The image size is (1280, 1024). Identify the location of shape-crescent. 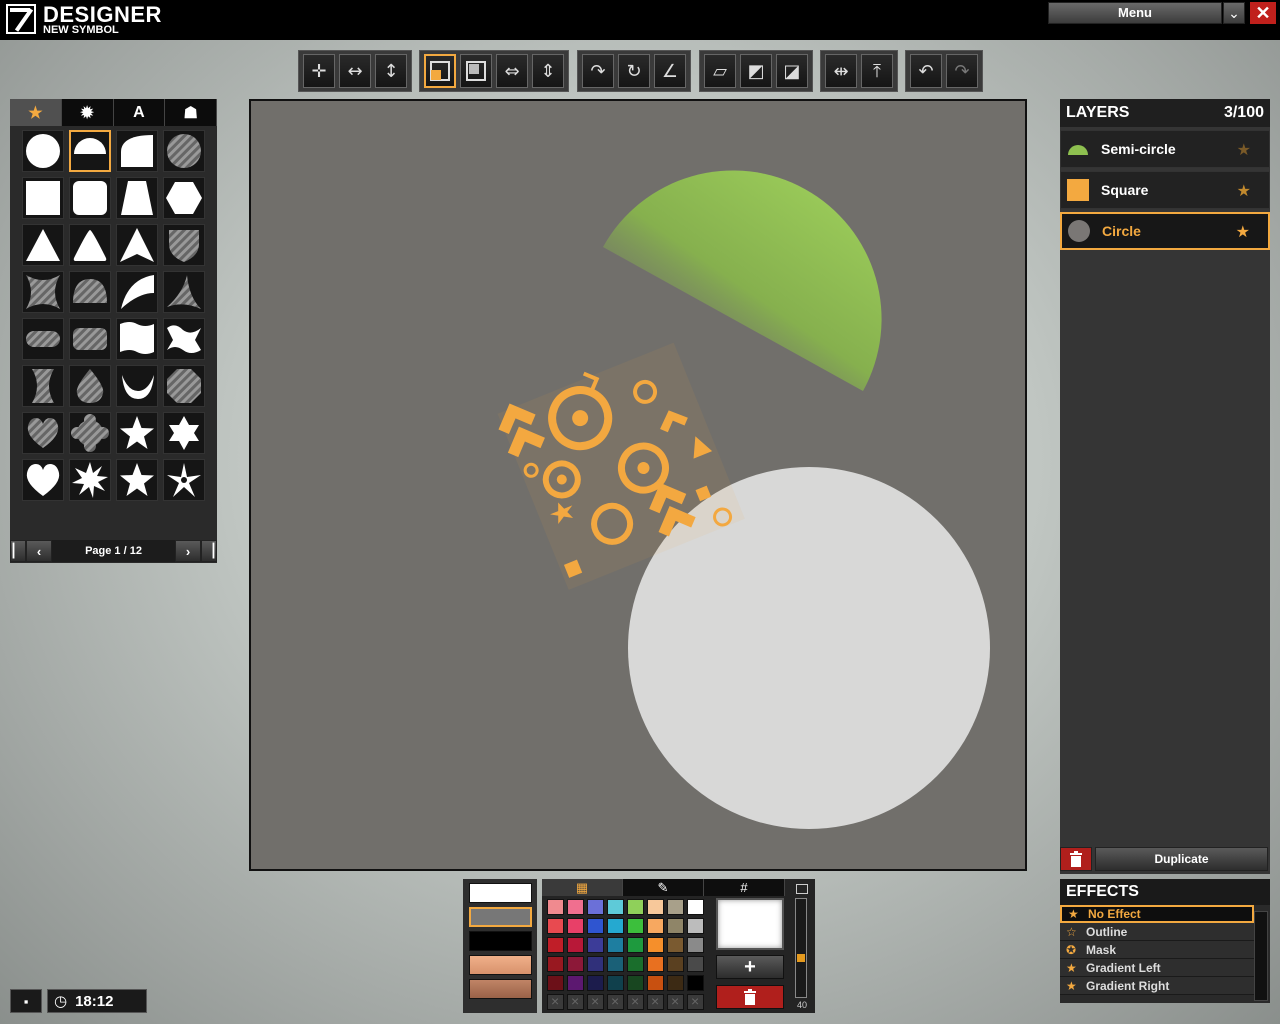
(137, 386).